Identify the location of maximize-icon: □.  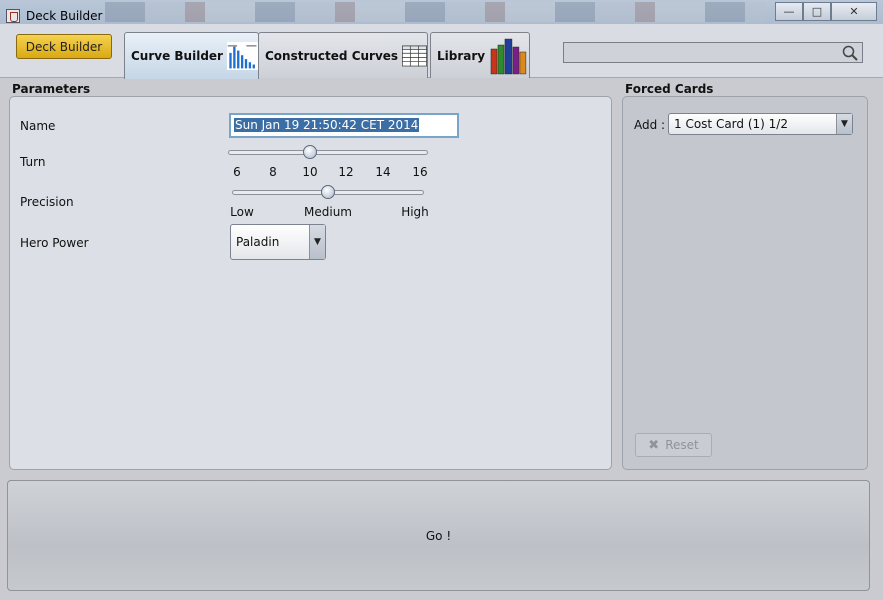
(817, 11).